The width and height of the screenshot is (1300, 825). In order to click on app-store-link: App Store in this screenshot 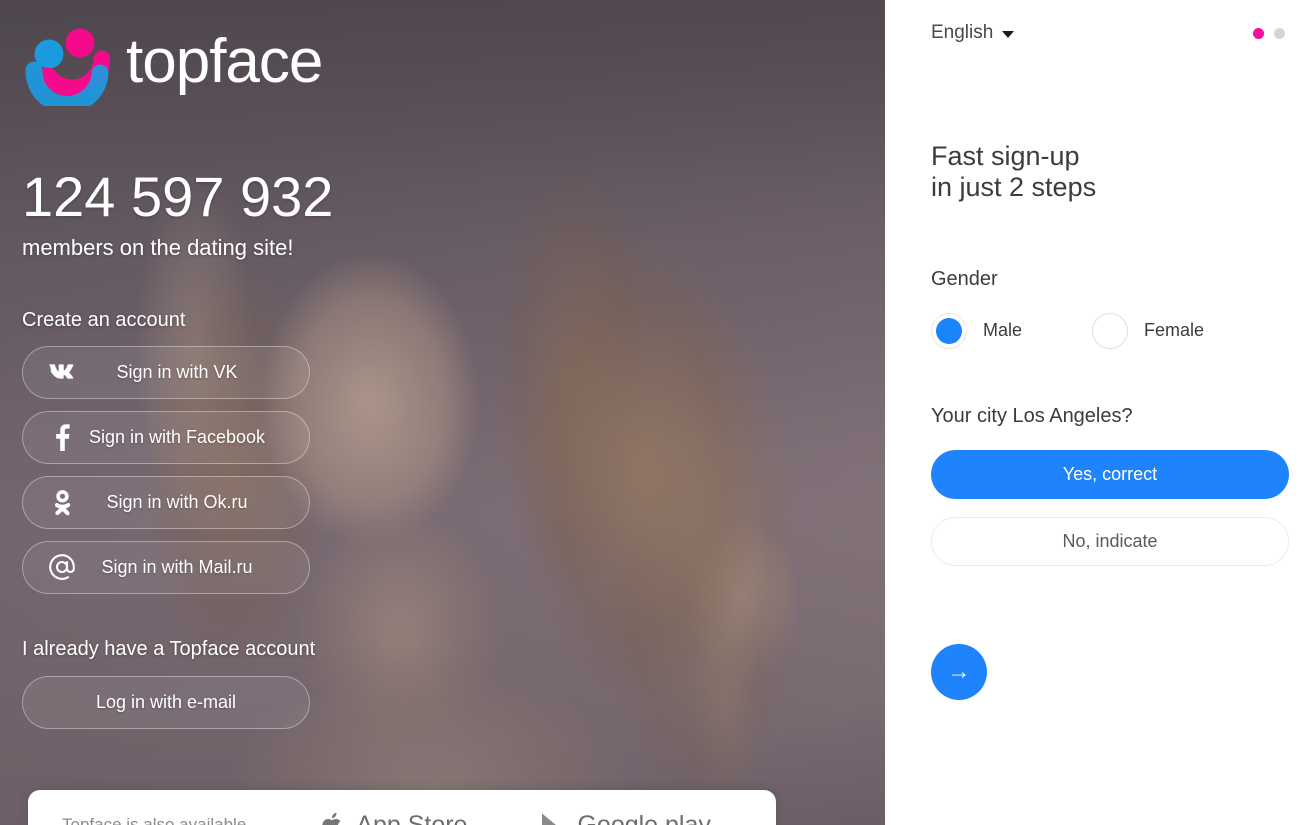, I will do `click(391, 816)`.